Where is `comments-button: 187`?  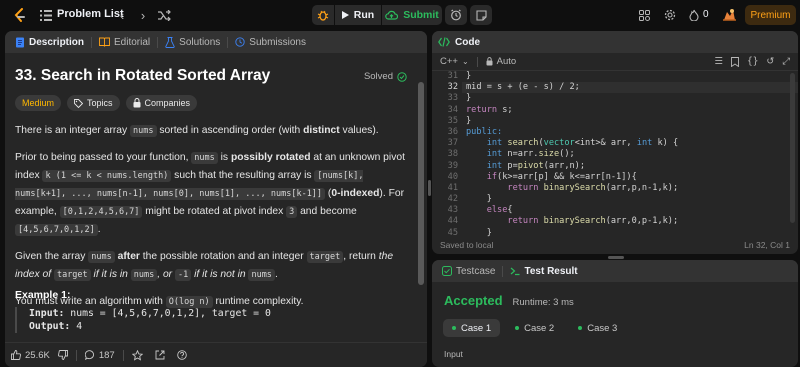 comments-button: 187 is located at coordinates (99, 355).